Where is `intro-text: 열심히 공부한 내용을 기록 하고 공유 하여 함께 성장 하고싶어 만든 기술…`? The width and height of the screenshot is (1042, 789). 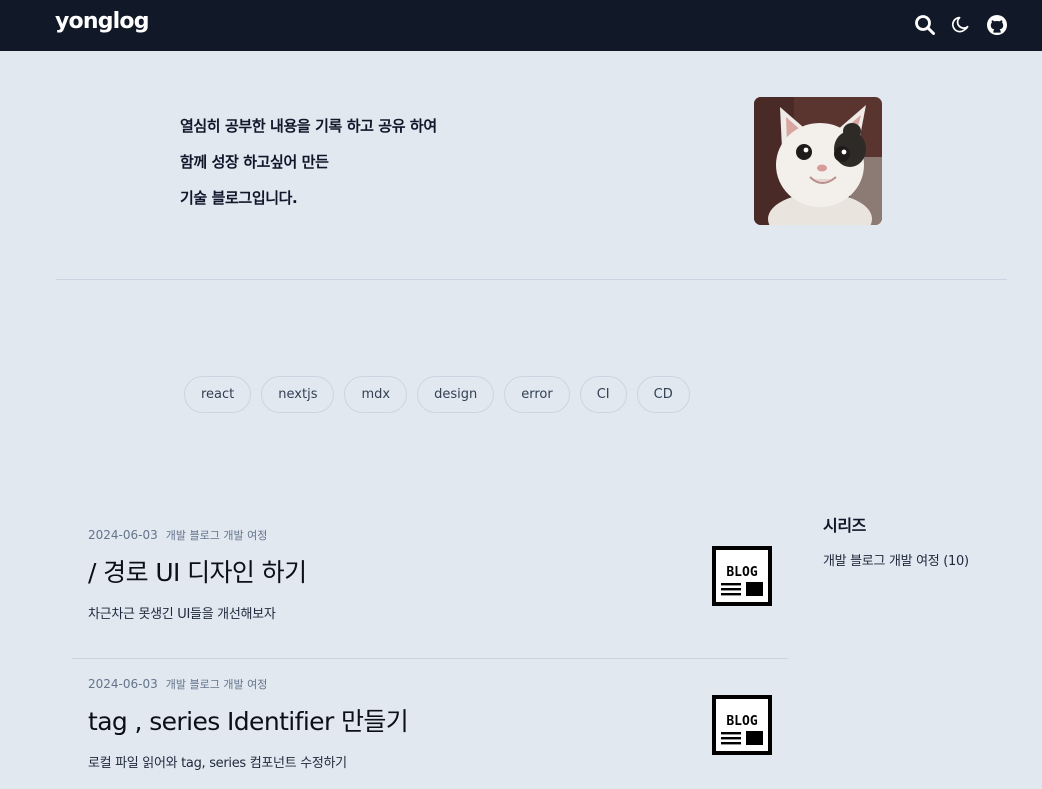
intro-text: 열심히 공부한 내용을 기록 하고 공유 하여 함께 성장 하고싶어 만든 기술… is located at coordinates (308, 162).